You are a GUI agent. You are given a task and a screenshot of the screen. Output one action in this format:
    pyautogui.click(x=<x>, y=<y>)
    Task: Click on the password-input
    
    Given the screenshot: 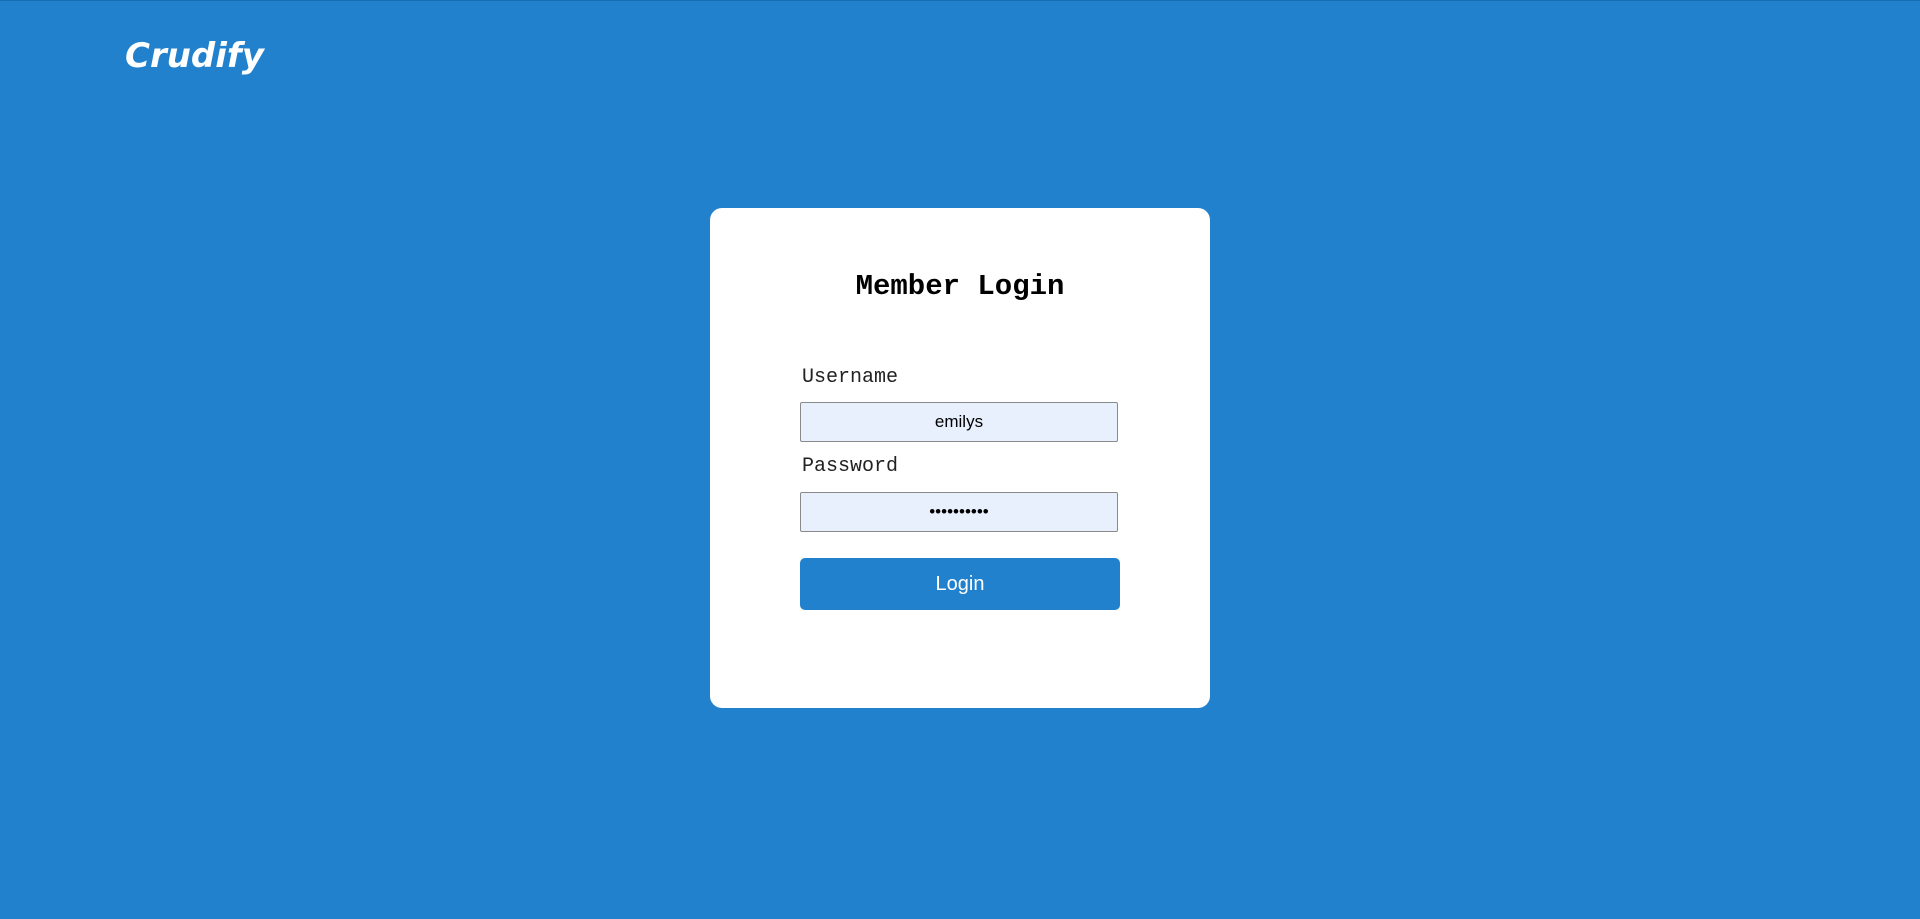 What is the action you would take?
    pyautogui.click(x=959, y=512)
    